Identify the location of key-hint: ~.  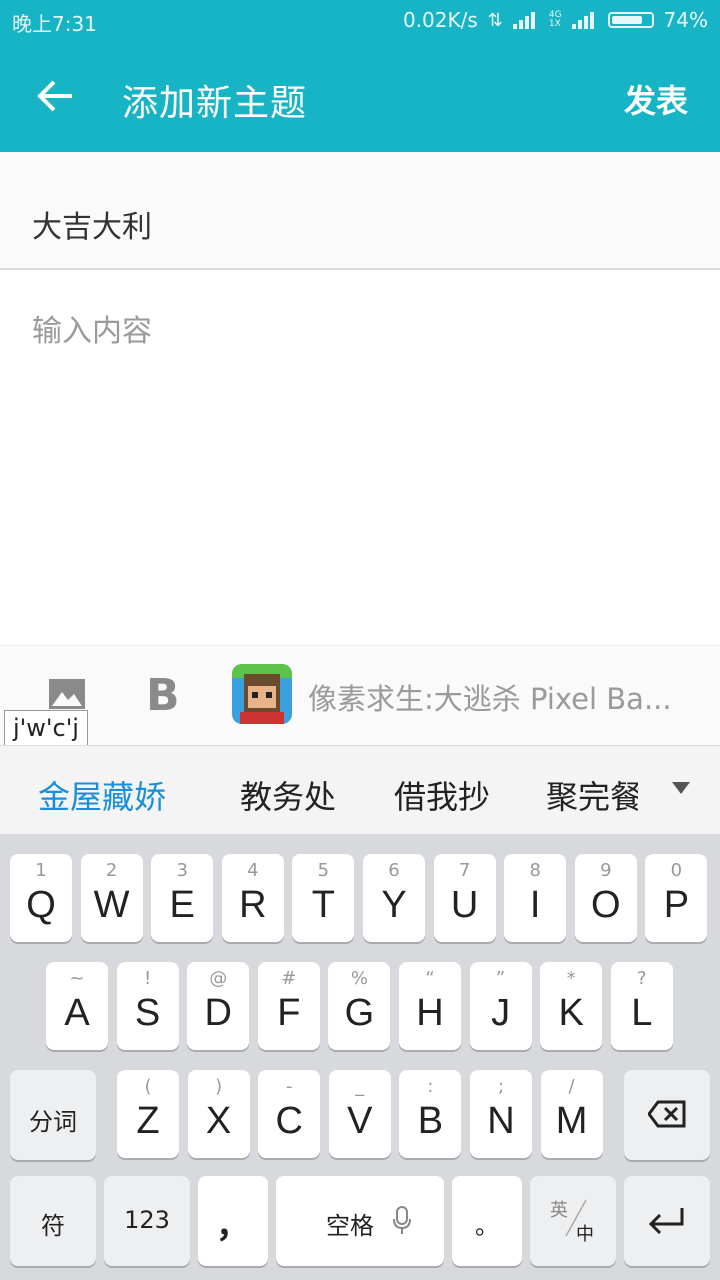
(77, 978).